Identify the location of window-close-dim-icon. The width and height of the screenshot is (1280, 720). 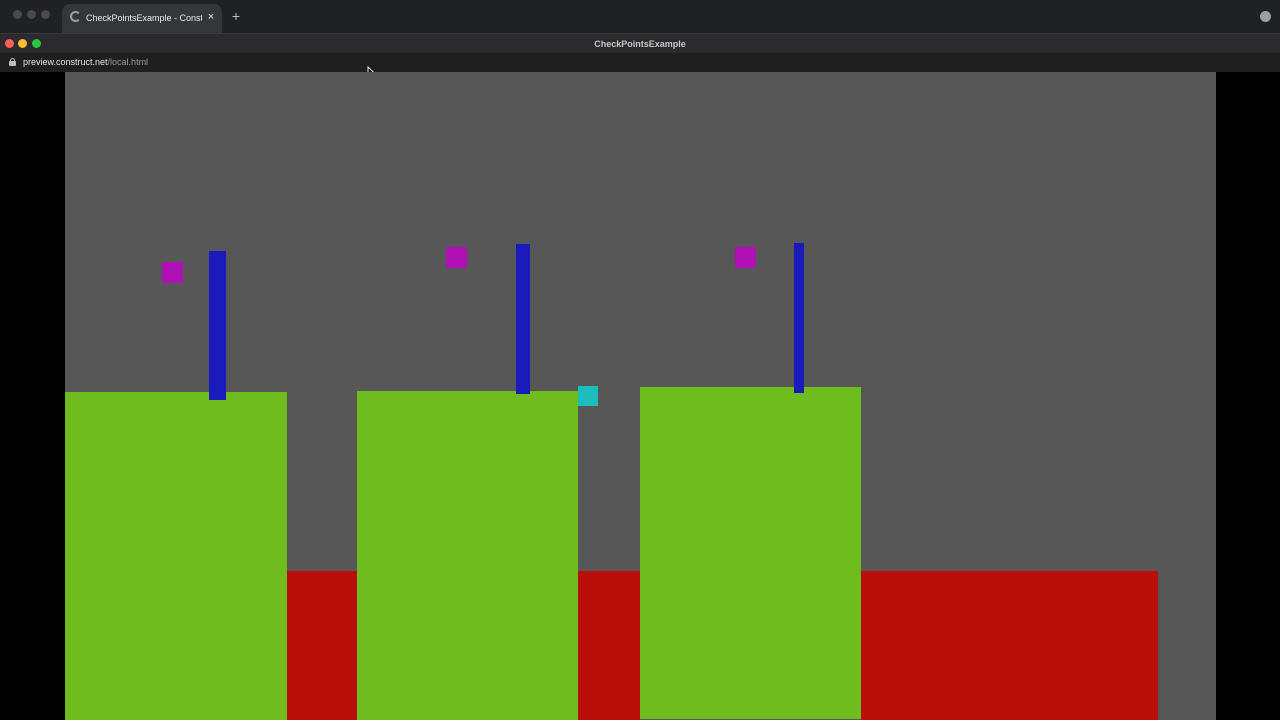
(17, 14).